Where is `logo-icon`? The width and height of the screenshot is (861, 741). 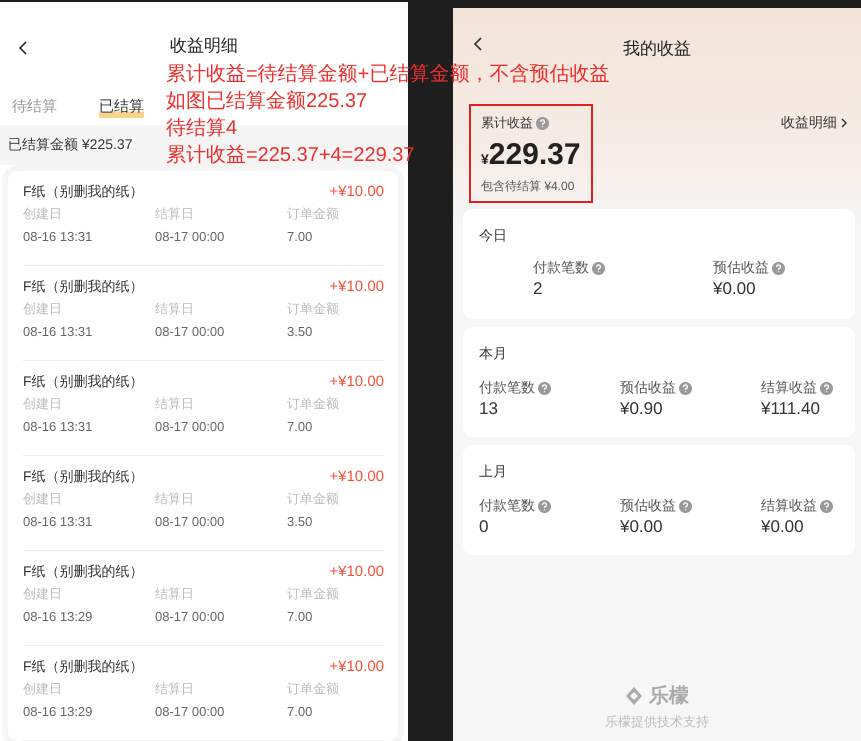 logo-icon is located at coordinates (634, 696).